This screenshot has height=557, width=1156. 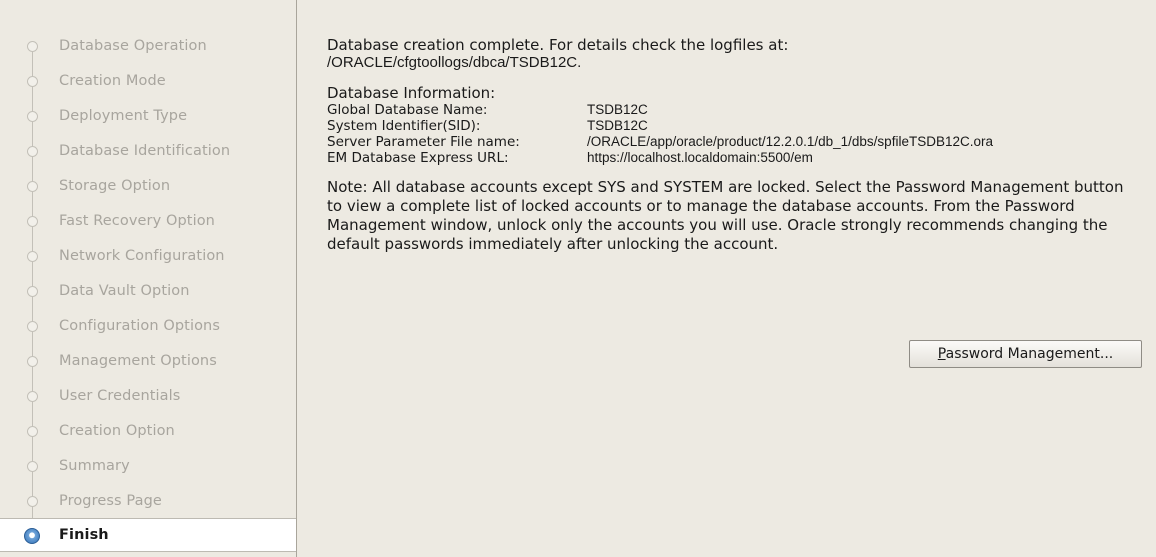 I want to click on step-label: Data Vault Option, so click(x=124, y=291).